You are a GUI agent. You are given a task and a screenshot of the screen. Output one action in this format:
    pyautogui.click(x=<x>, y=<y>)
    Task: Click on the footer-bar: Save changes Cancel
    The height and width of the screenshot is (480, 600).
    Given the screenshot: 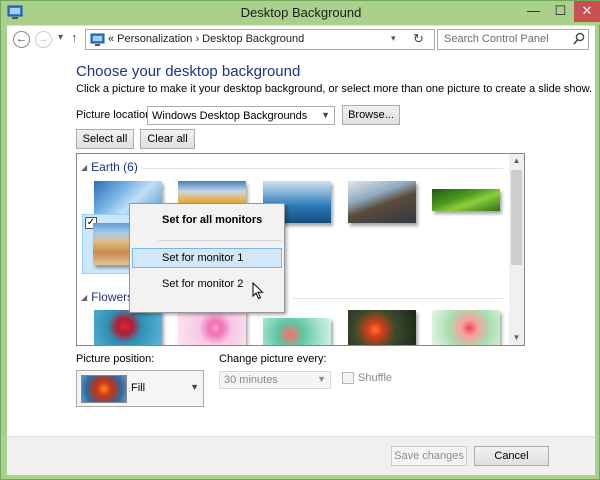 What is the action you would take?
    pyautogui.click(x=301, y=455)
    